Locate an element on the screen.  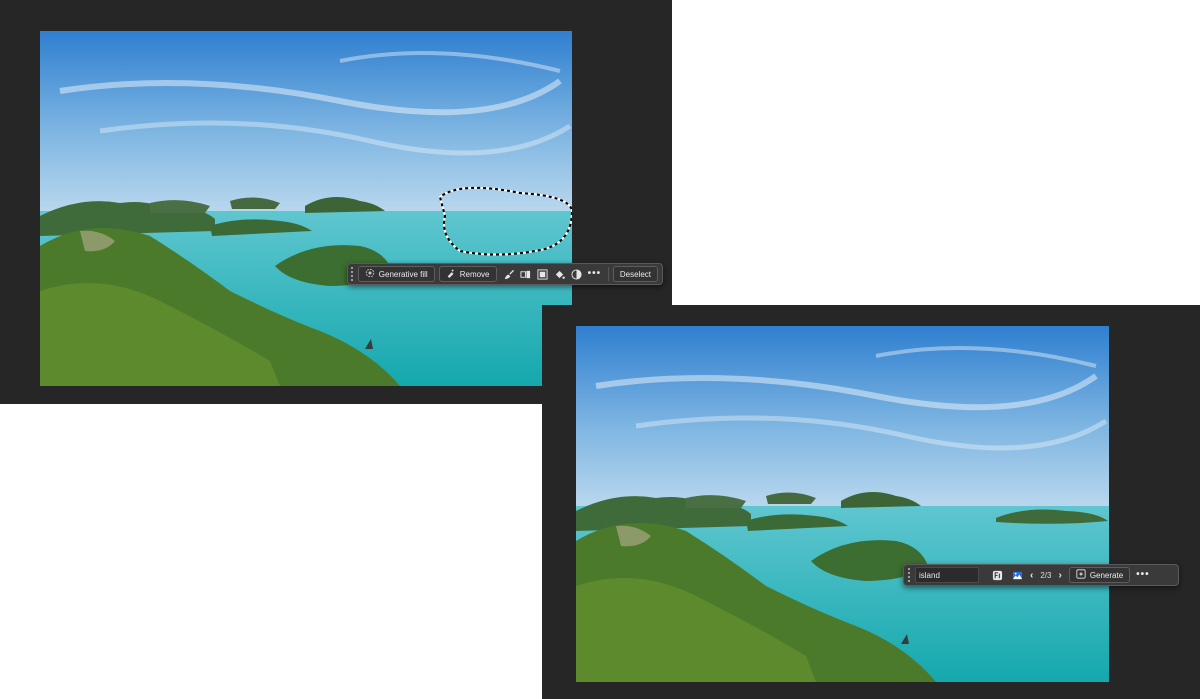
remove-brush-icon is located at coordinates (451, 274).